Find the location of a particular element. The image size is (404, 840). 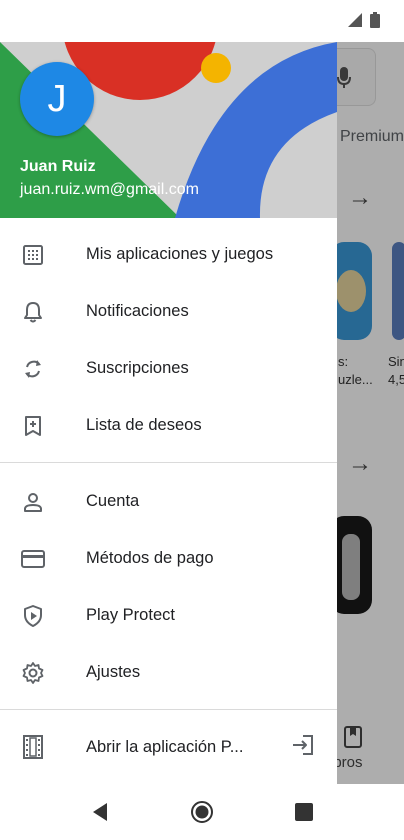

menu-item-subscriptions: Suscripciones is located at coordinates (168, 368).